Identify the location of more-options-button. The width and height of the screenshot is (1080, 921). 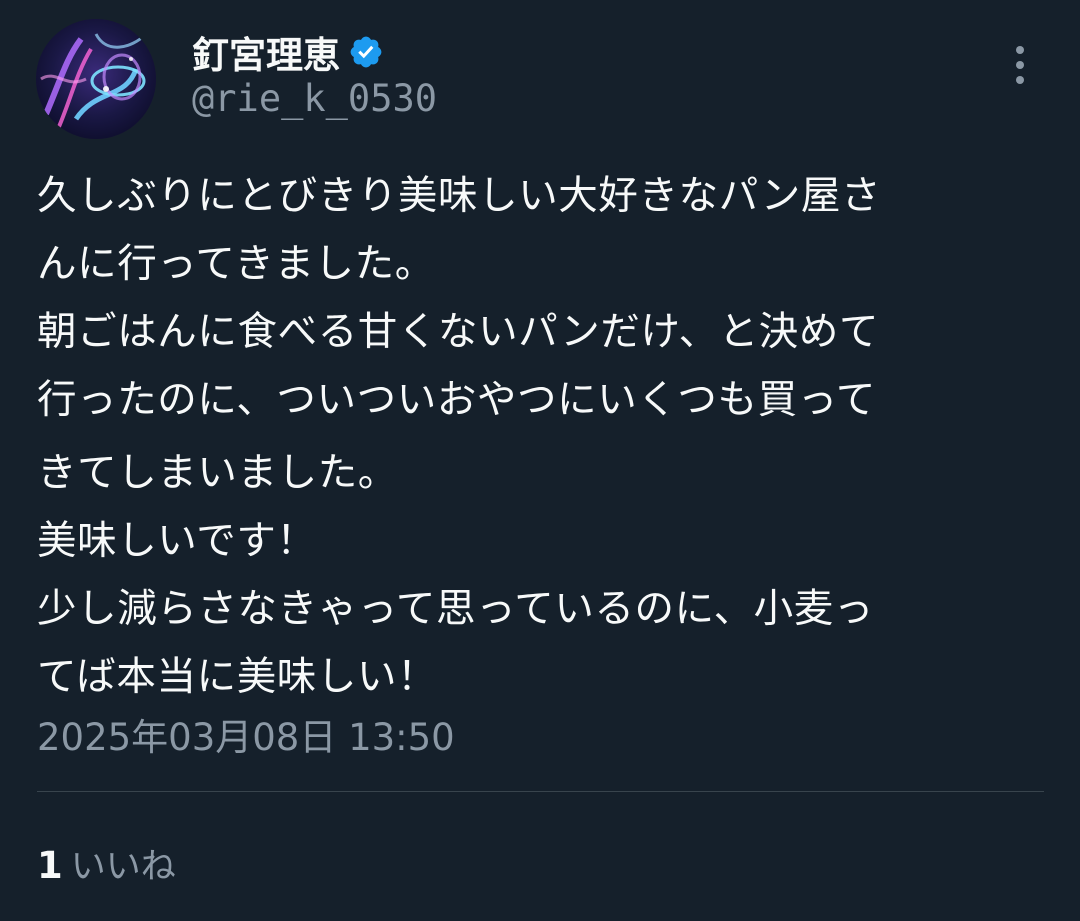
(1020, 65).